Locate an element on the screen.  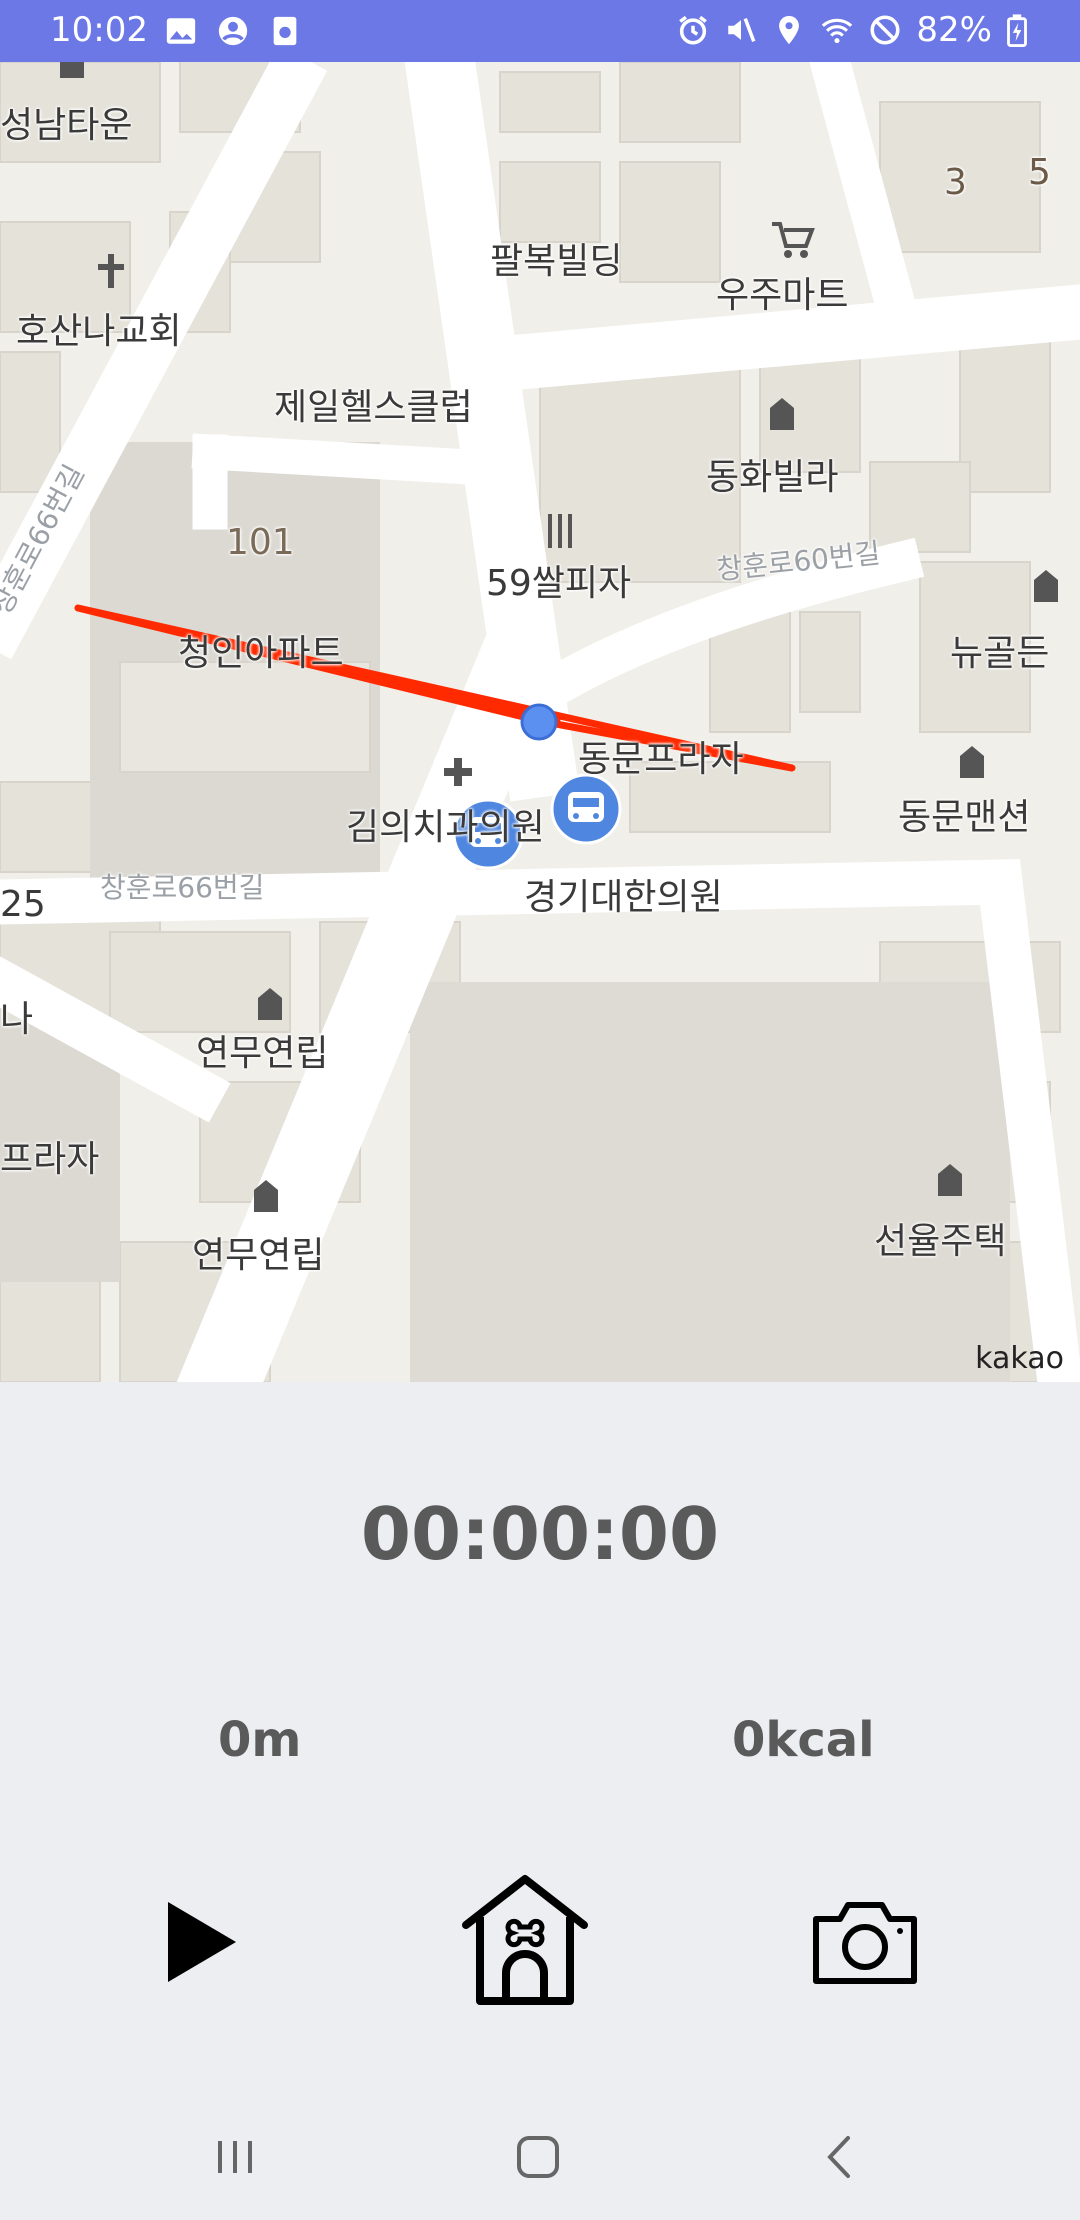
status-bar: 10:02 82% is located at coordinates (540, 31).